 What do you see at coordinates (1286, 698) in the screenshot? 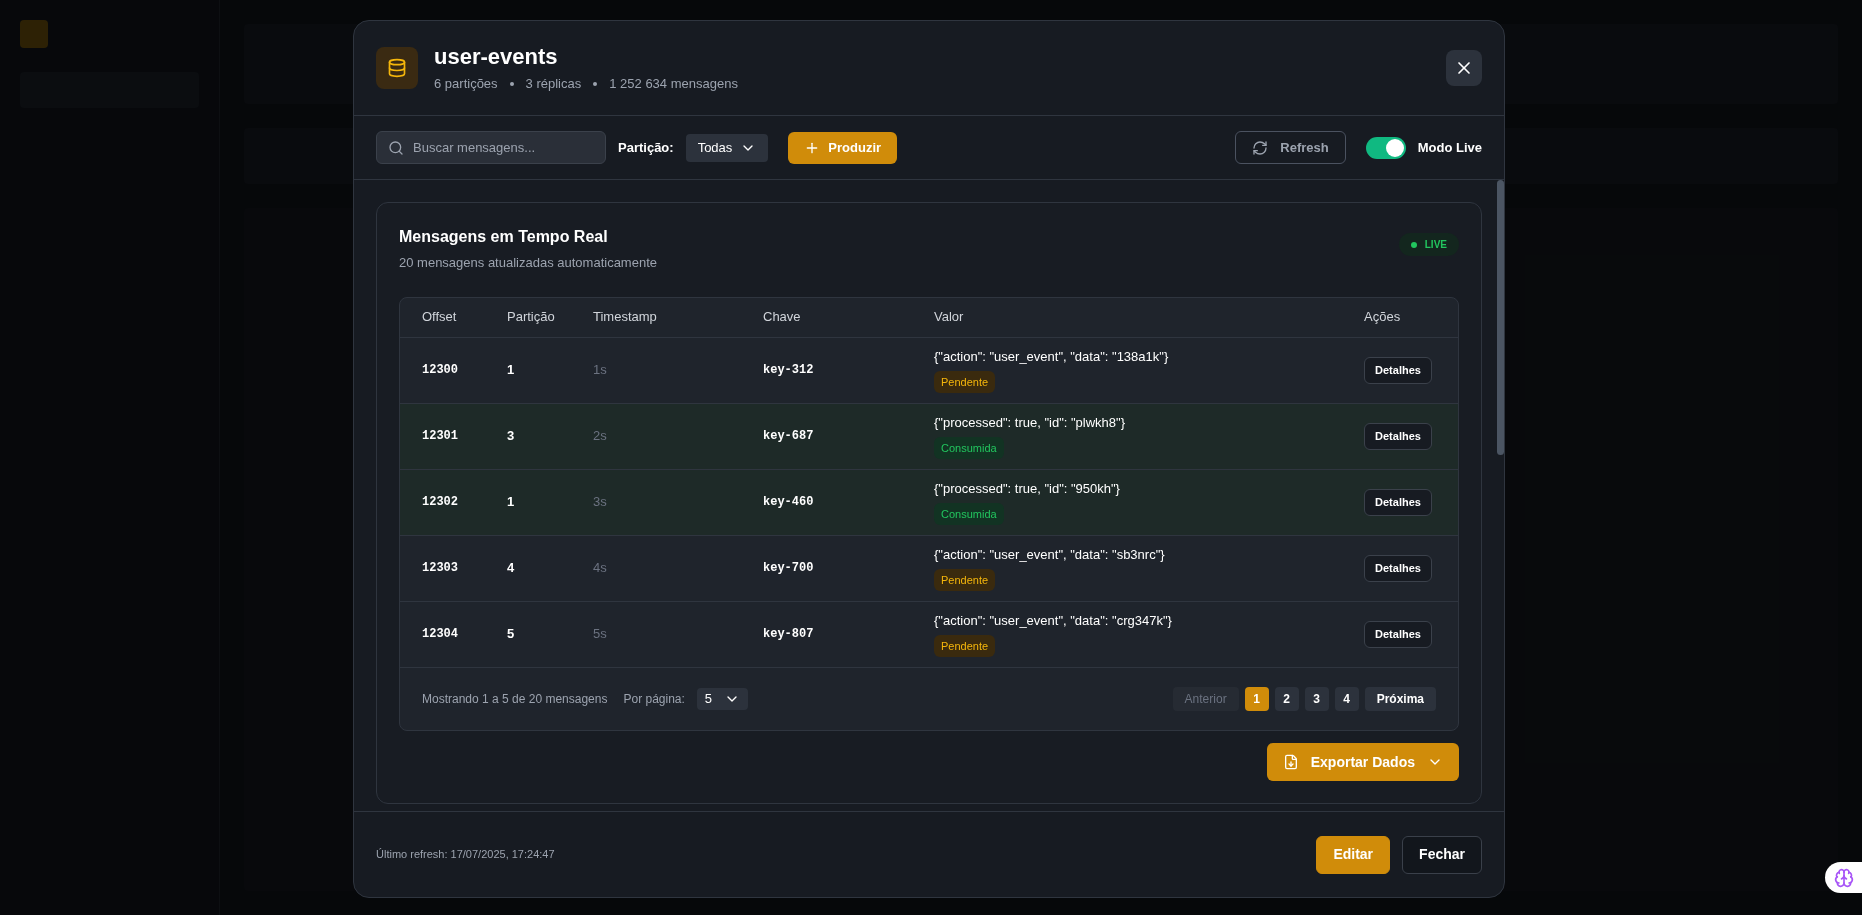
I see `page-button: 2` at bounding box center [1286, 698].